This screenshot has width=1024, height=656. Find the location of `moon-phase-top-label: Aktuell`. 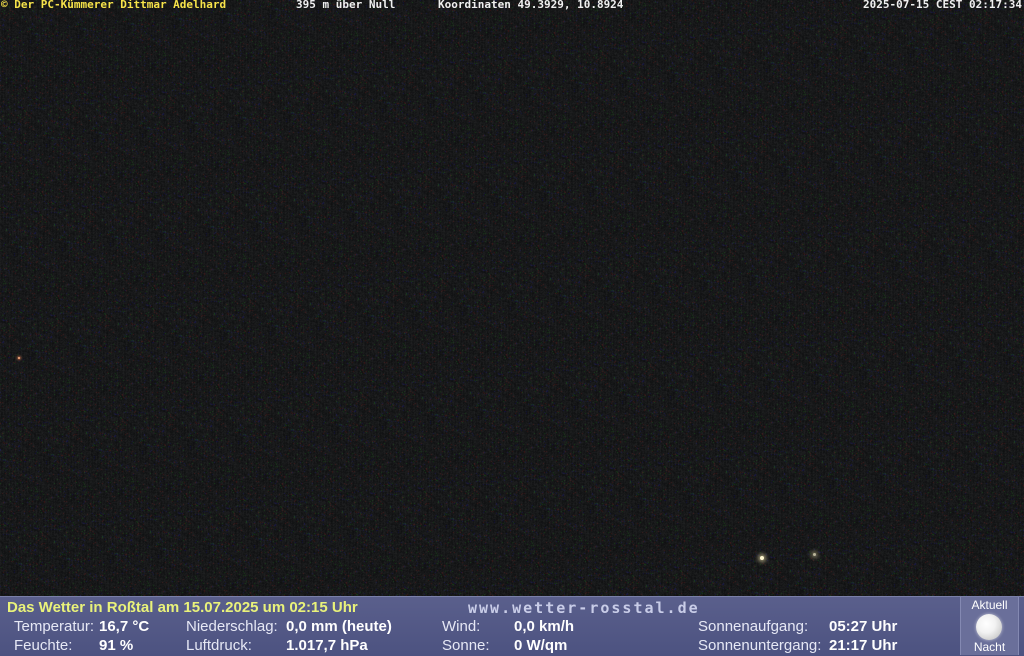

moon-phase-top-label: Aktuell is located at coordinates (989, 605).